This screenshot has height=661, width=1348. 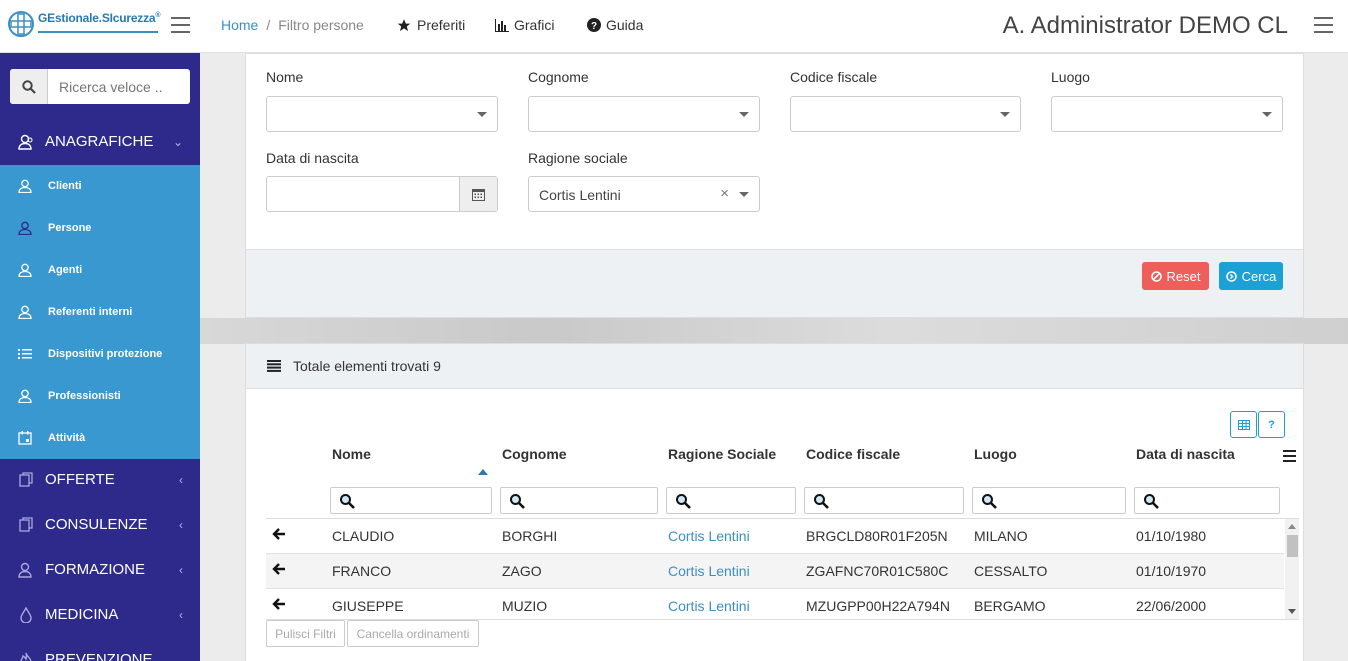 I want to click on filter-cognome-input, so click(x=579, y=500).